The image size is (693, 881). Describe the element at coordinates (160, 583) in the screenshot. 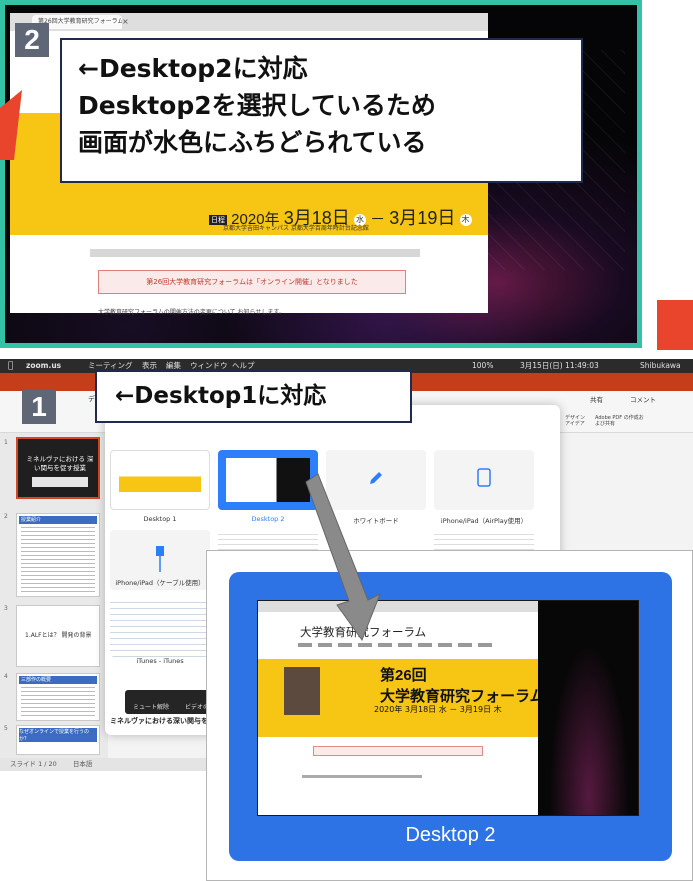

I see `option-label: iPhone/iPad（ケーブル使用）` at that location.